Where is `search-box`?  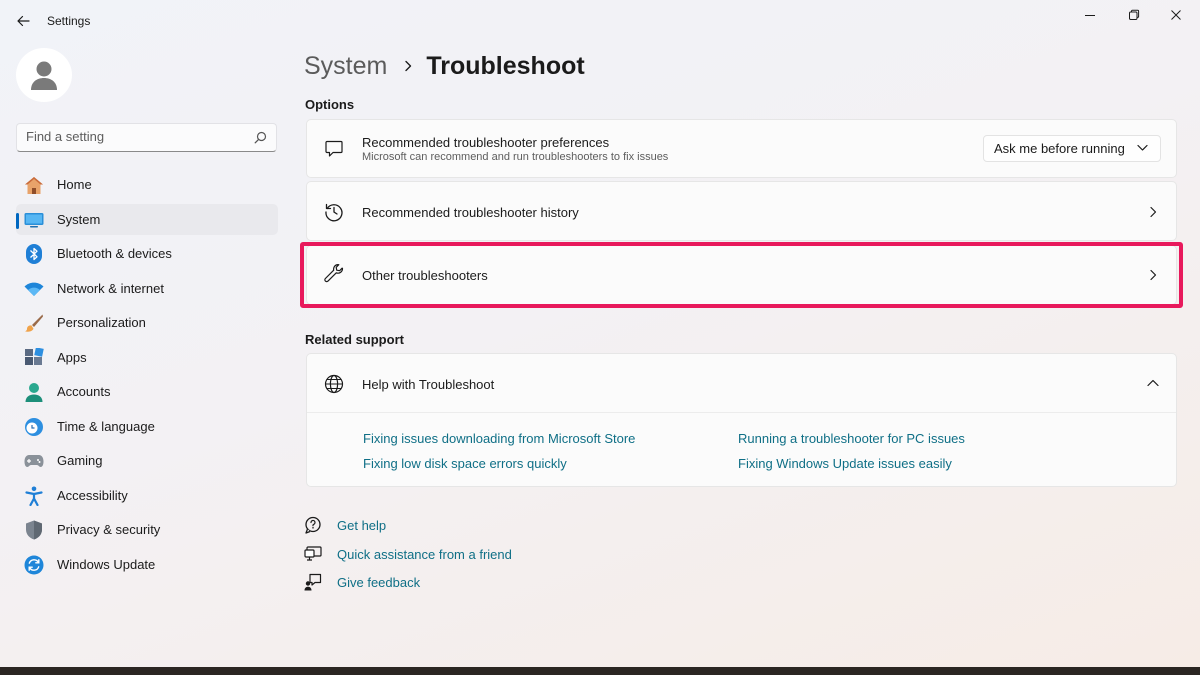
search-box is located at coordinates (146, 137).